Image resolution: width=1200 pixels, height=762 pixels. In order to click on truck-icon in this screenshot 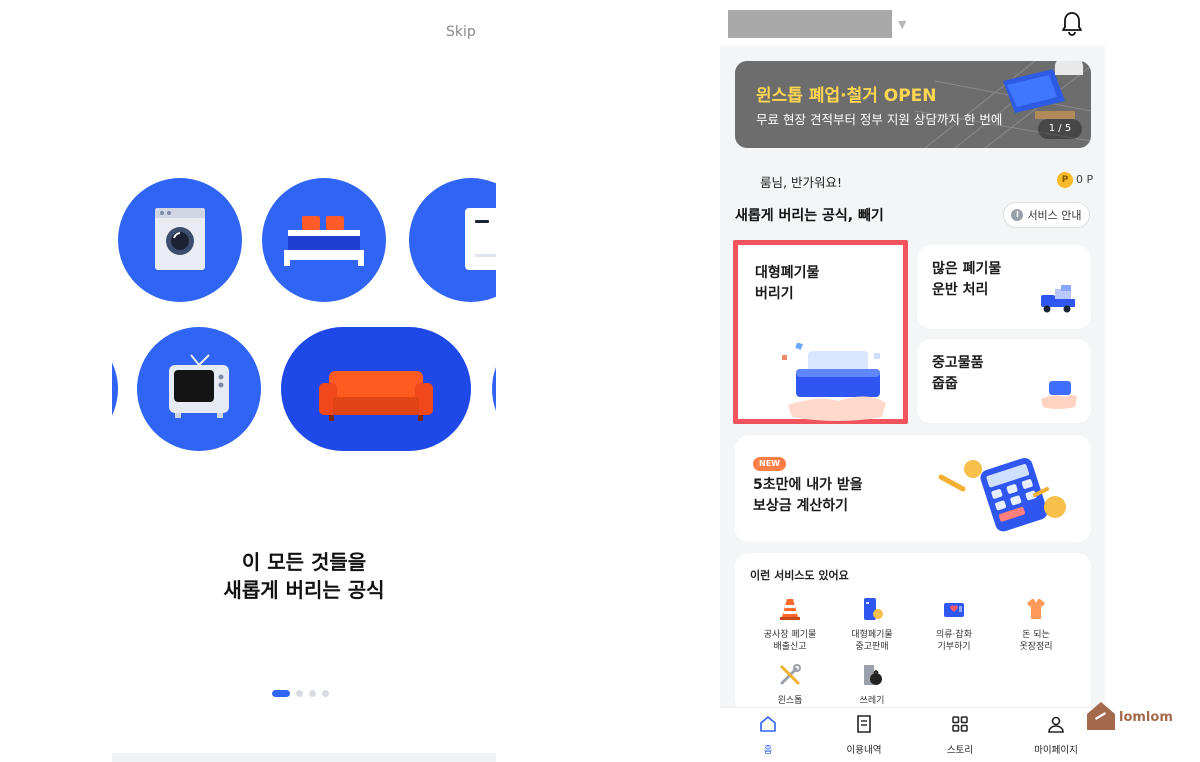, I will do `click(1058, 299)`.